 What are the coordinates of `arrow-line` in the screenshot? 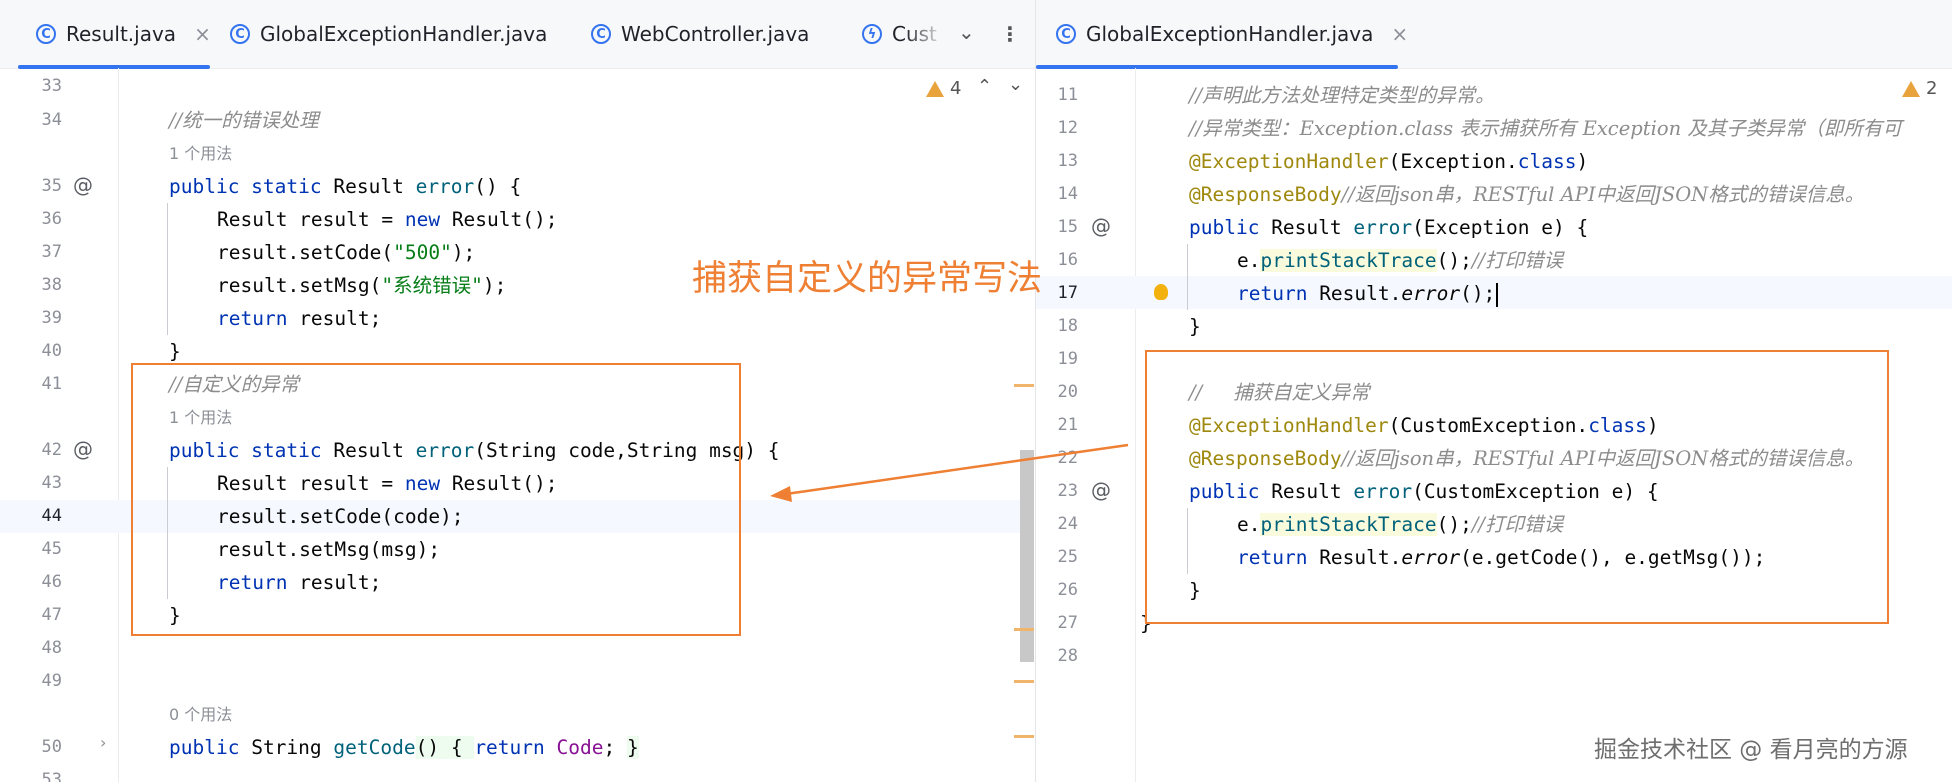 It's located at (957, 469).